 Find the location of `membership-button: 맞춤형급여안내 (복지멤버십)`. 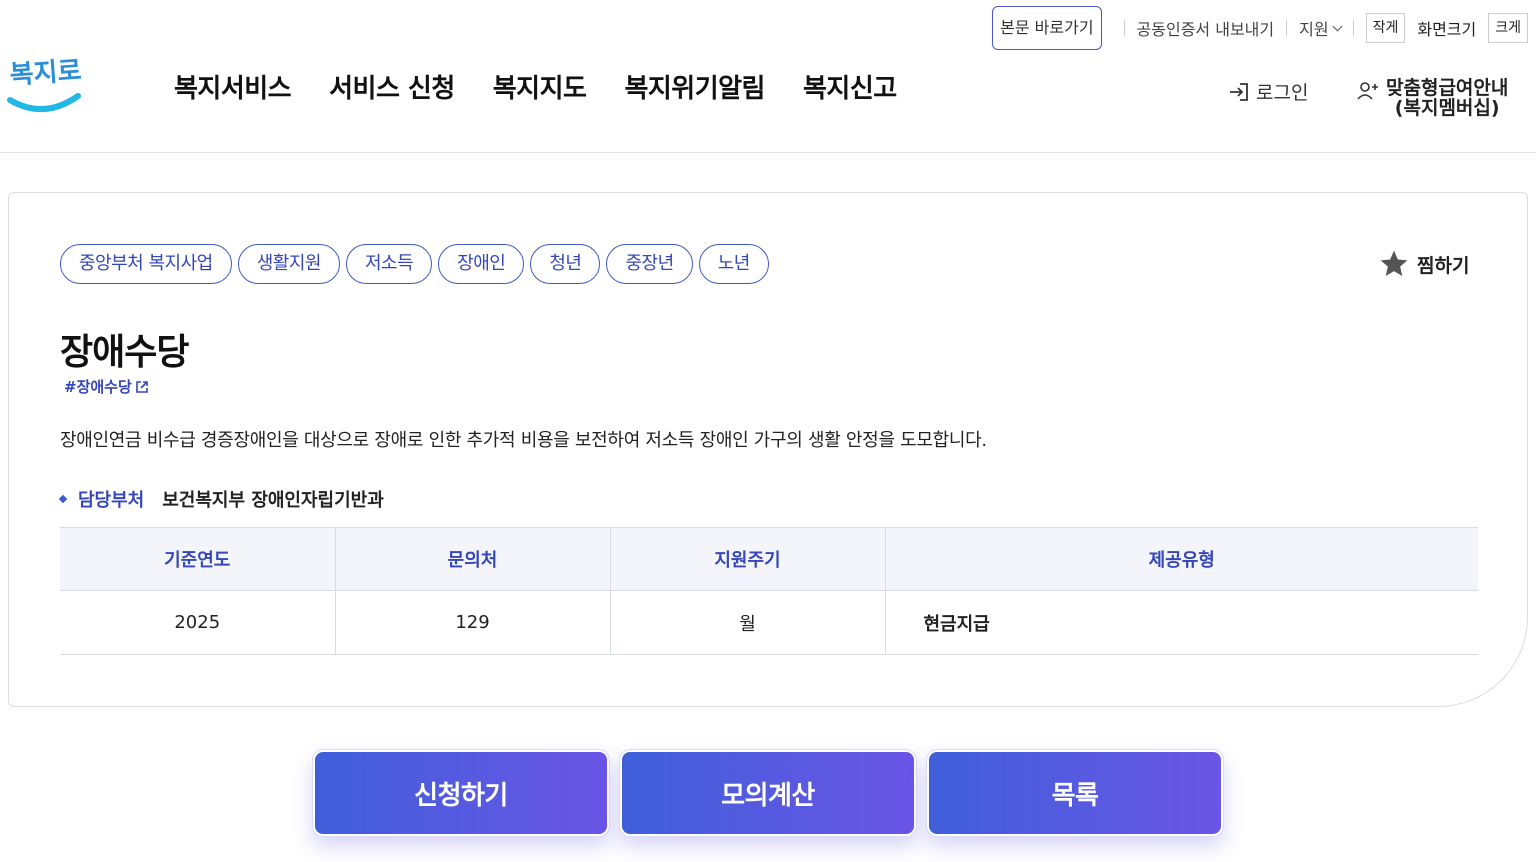

membership-button: 맞춤형급여안내 (복지멤버십) is located at coordinates (1432, 98).